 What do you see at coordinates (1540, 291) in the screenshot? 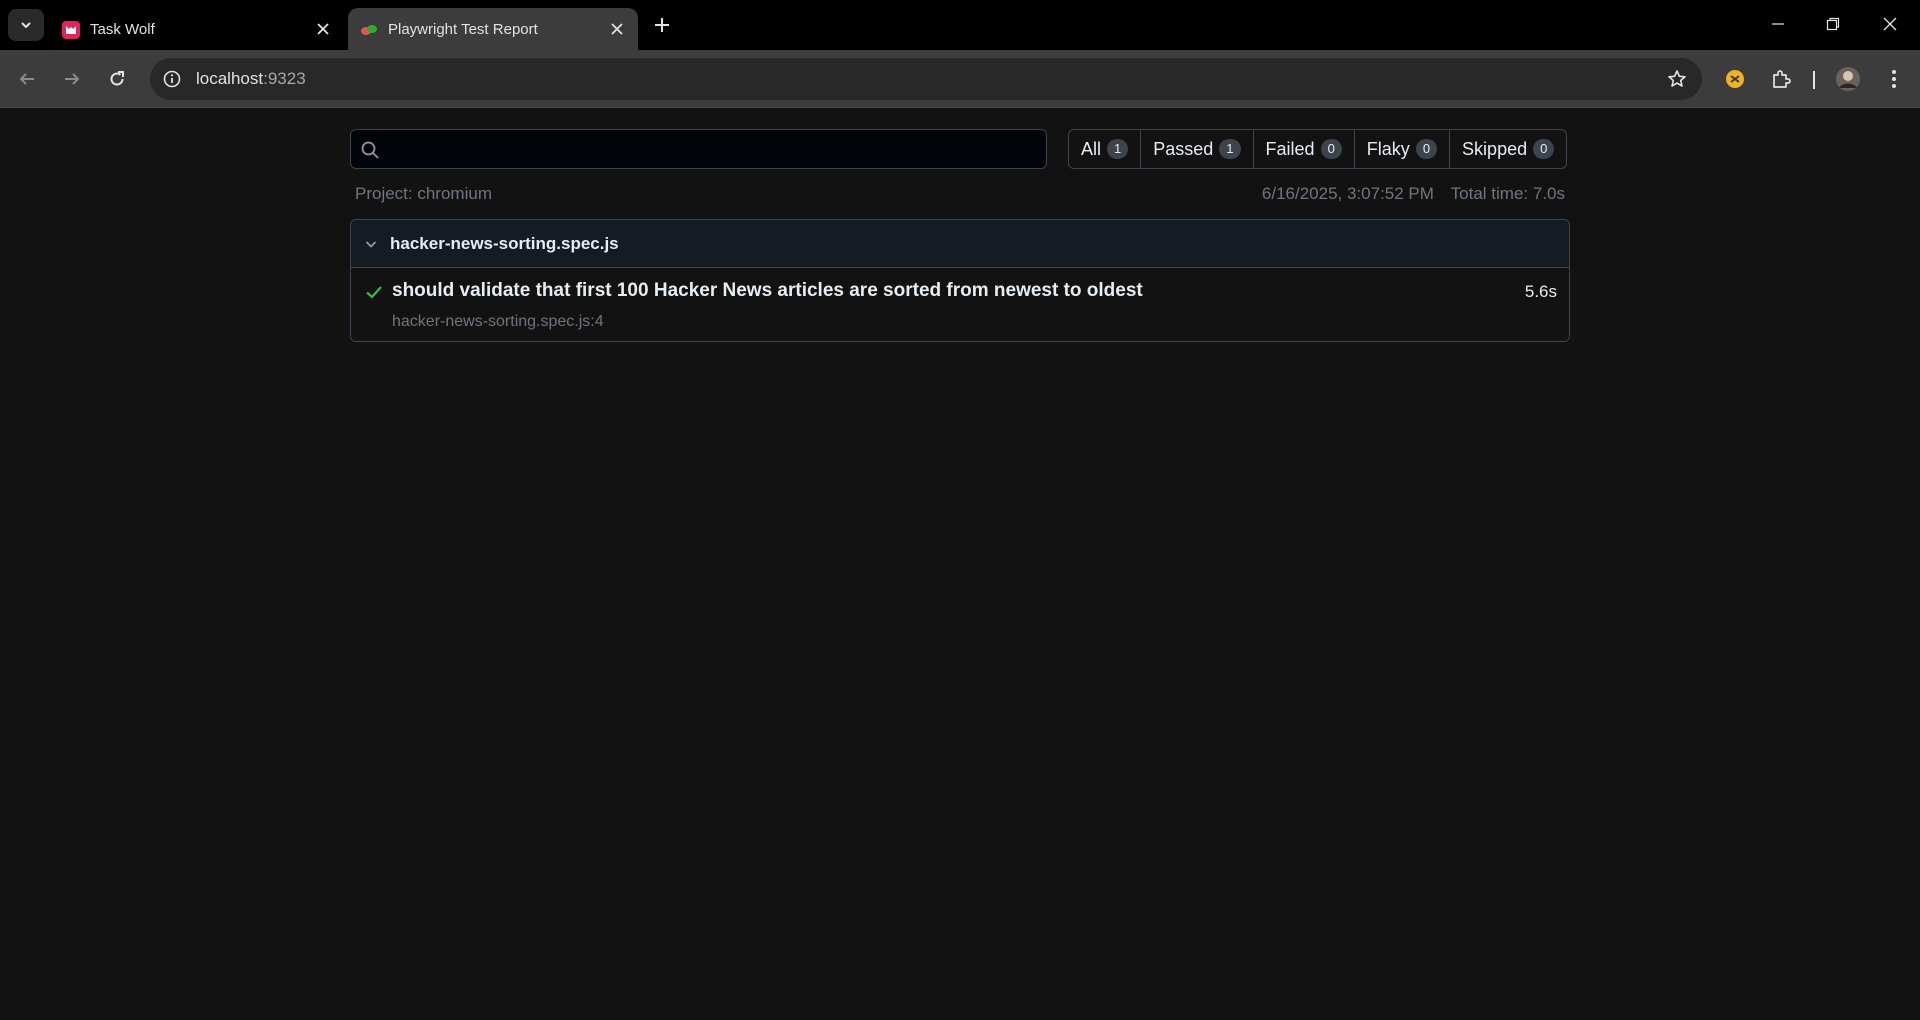
I see `test-duration: 5.6s` at bounding box center [1540, 291].